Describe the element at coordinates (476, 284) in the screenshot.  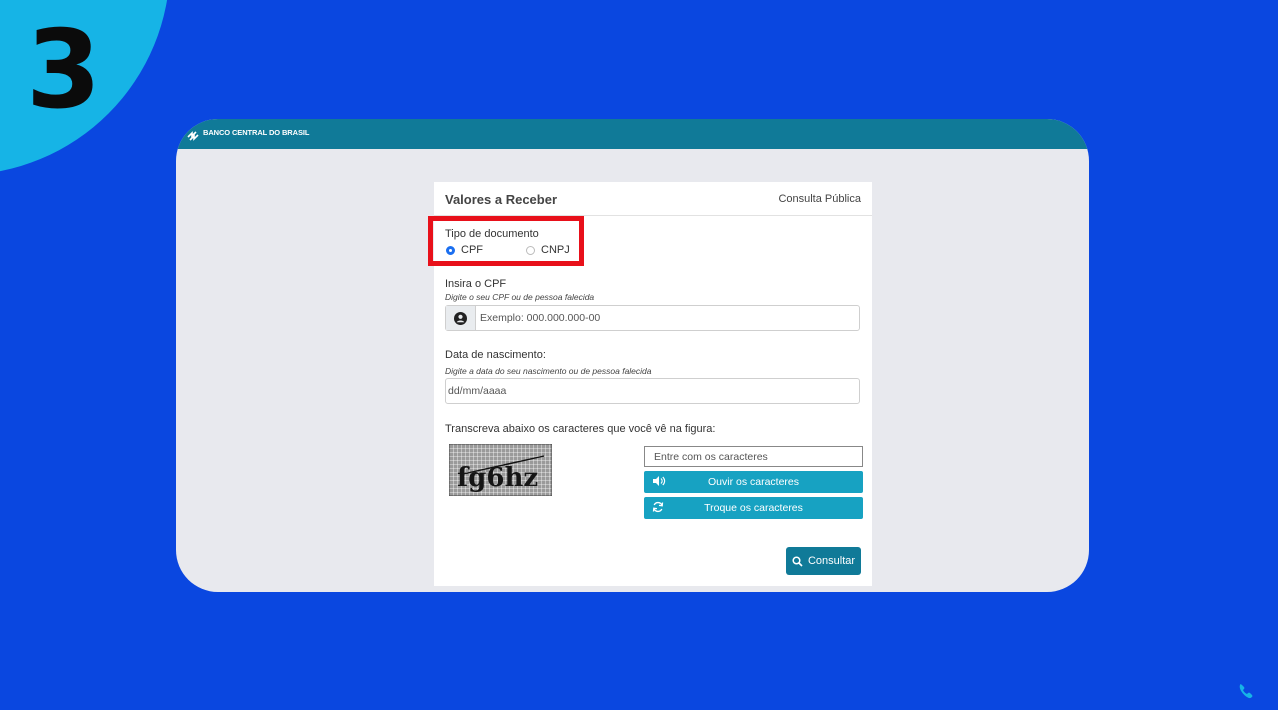
I see `cpf-label: Insira o CPF` at that location.